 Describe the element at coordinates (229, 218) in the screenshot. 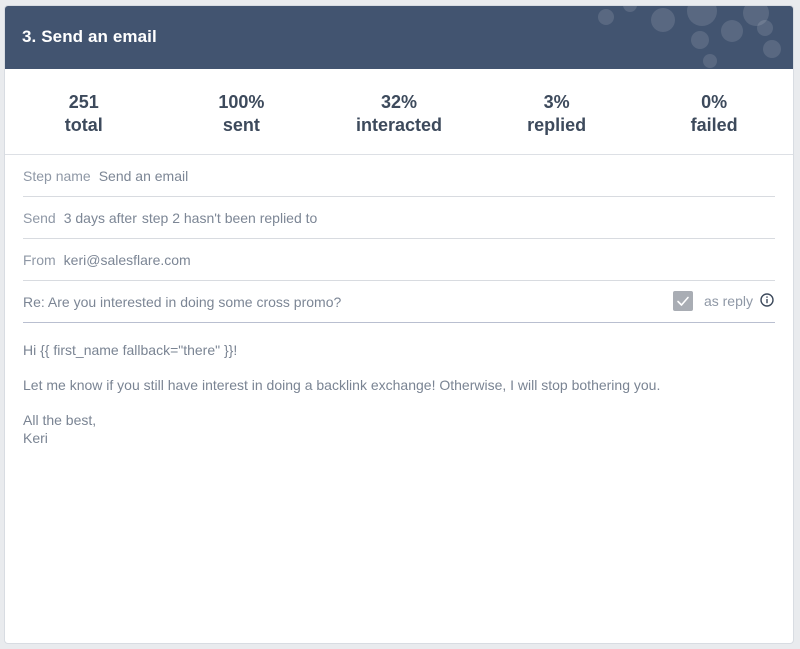

I see `send-condition-select: step 2 hasn't been replied to` at that location.